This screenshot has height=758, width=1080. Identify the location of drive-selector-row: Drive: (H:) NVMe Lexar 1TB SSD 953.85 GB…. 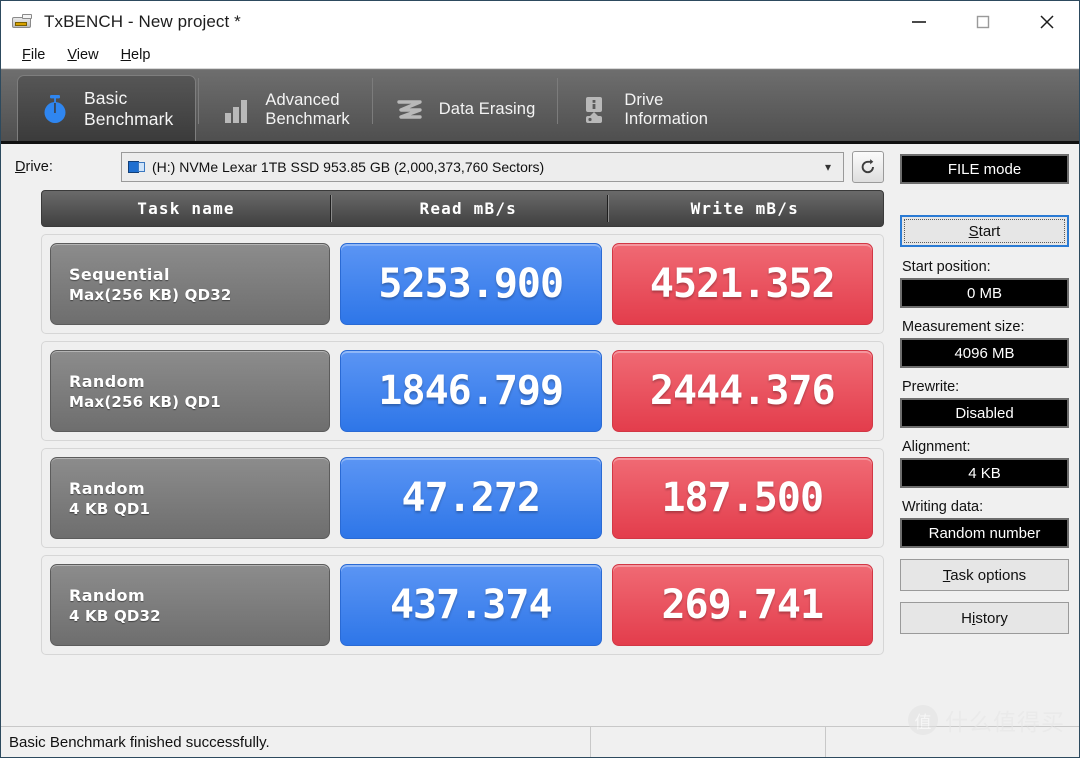
(447, 167).